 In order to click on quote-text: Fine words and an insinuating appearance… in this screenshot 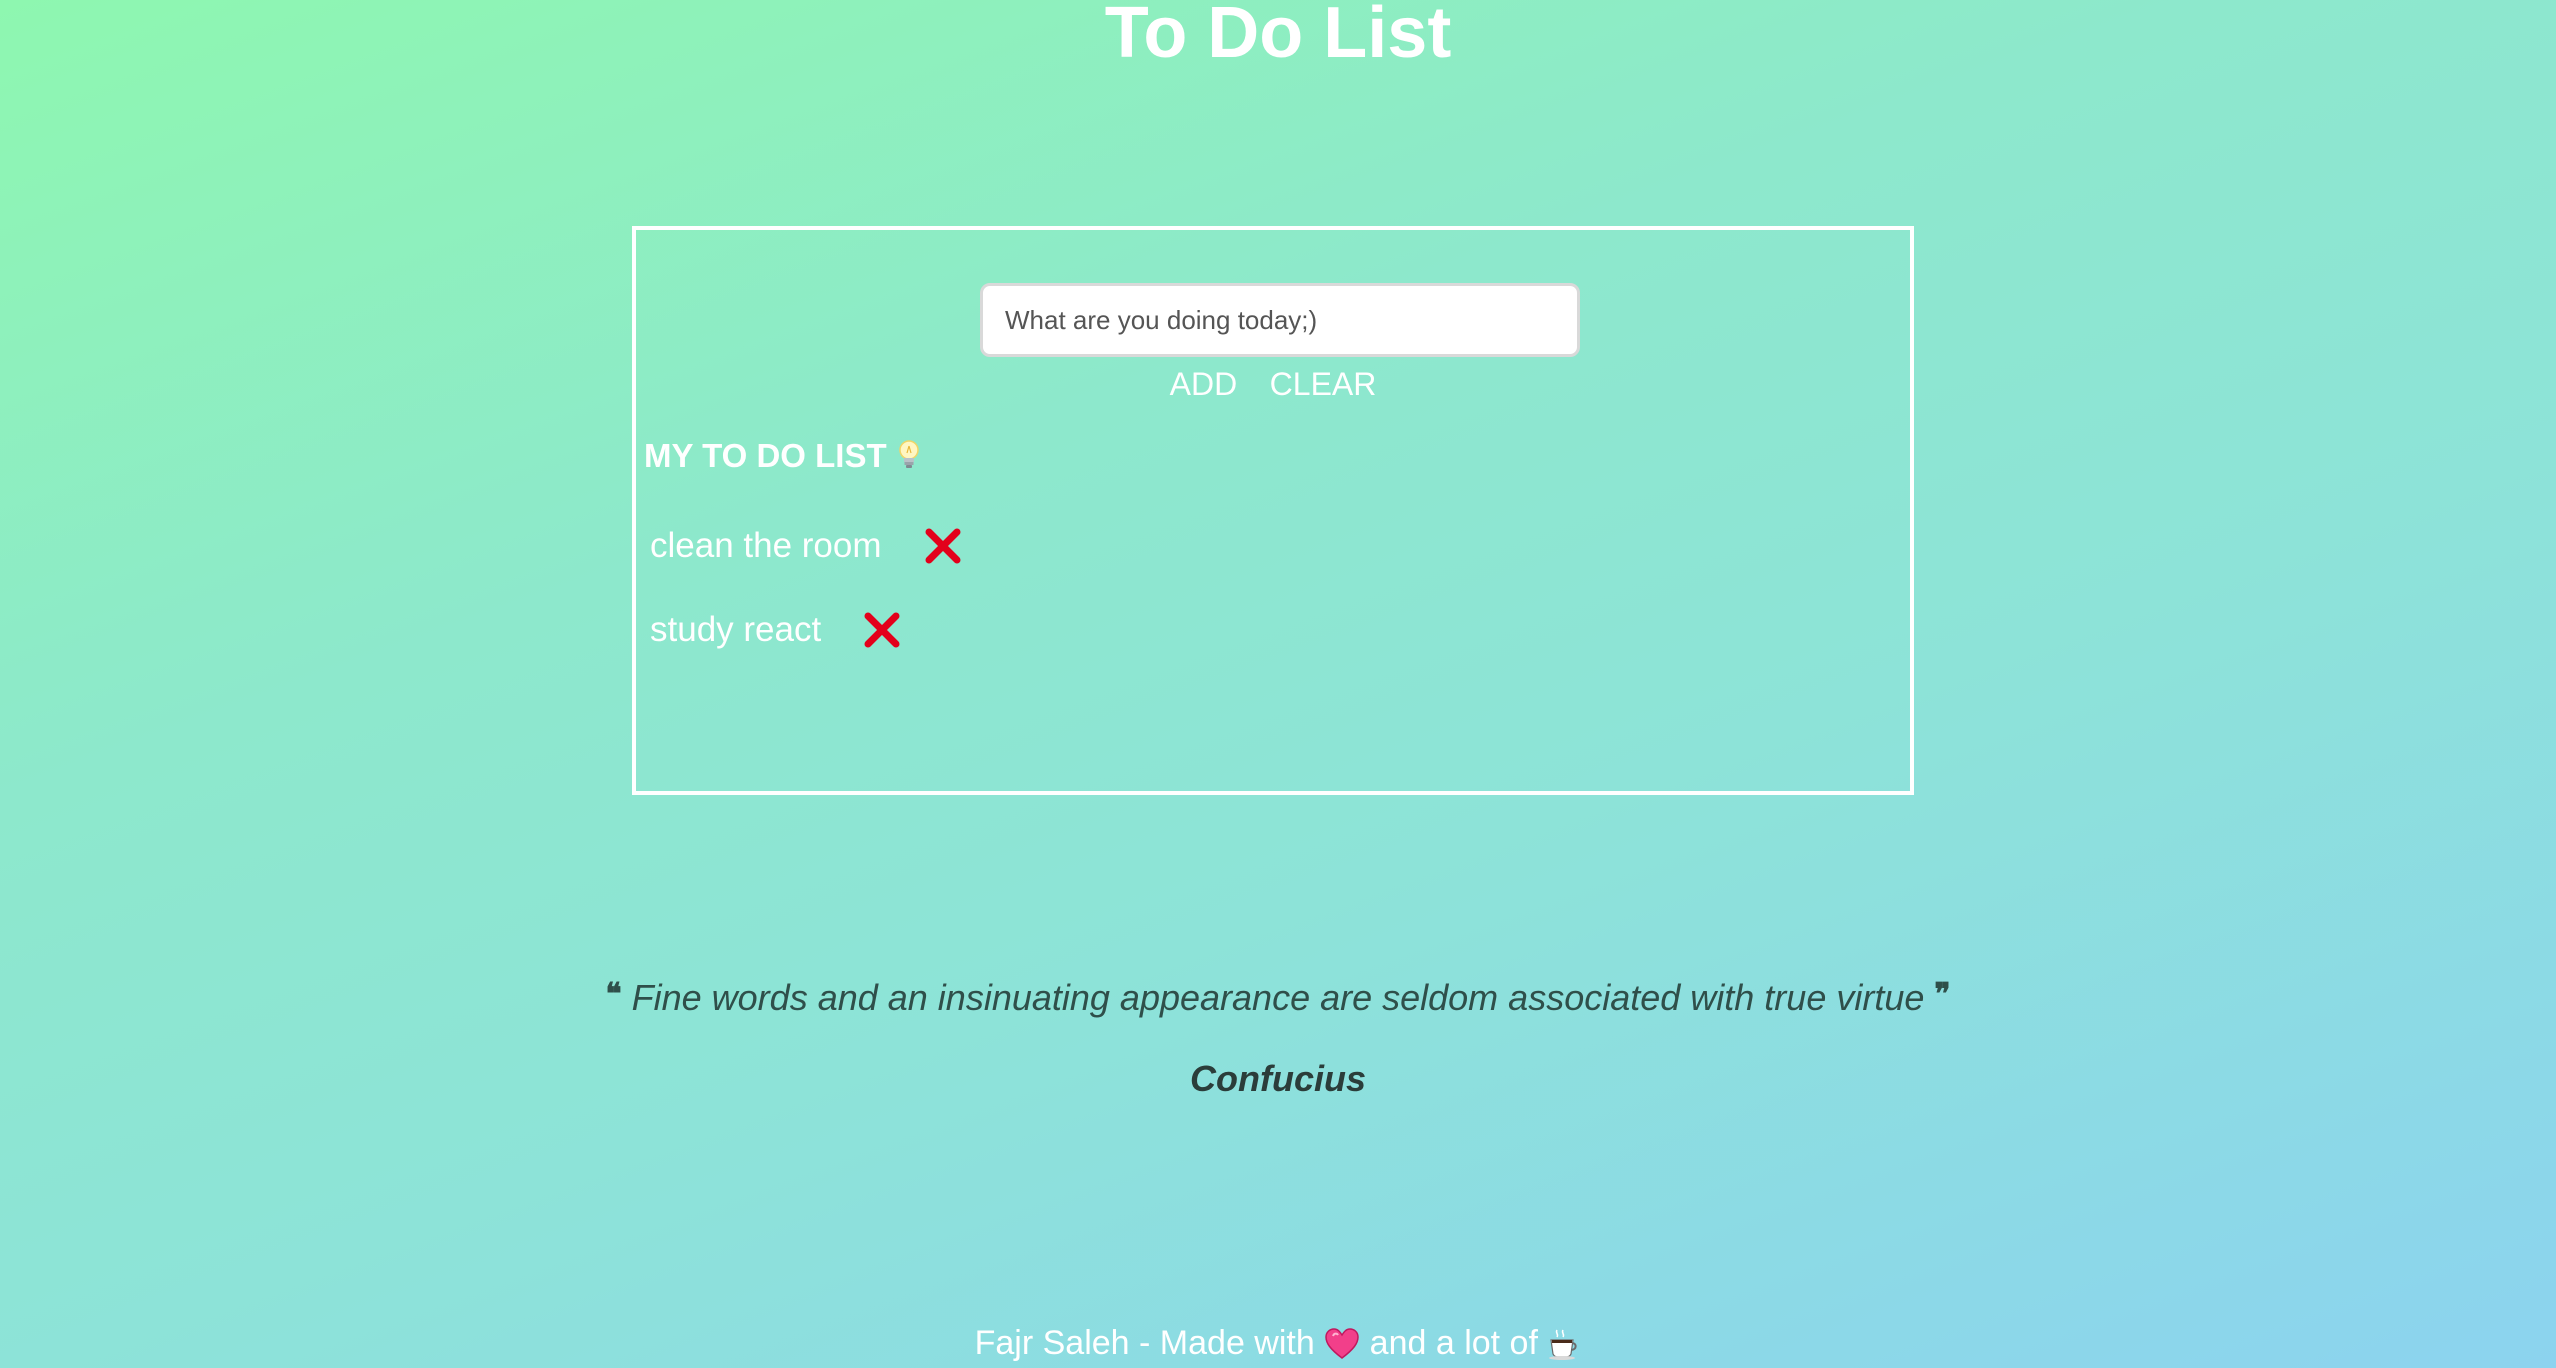, I will do `click(1278, 997)`.